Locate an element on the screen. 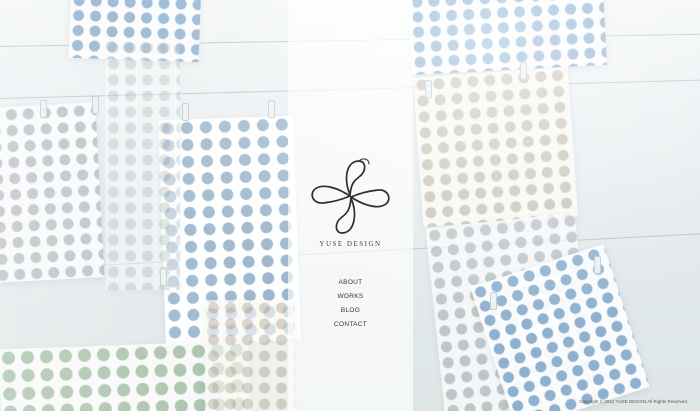 This screenshot has width=700, height=411. nav-link-about: ABOUT is located at coordinates (351, 282).